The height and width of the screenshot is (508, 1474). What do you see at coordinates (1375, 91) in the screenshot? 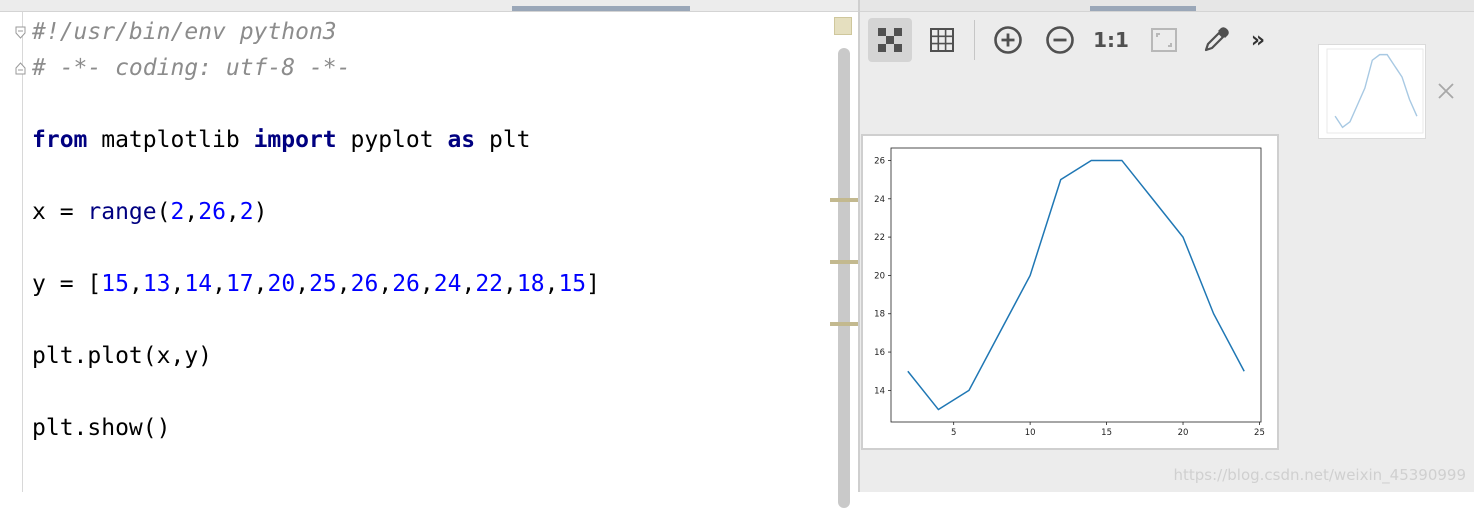
I see `thumbnail-plot` at bounding box center [1375, 91].